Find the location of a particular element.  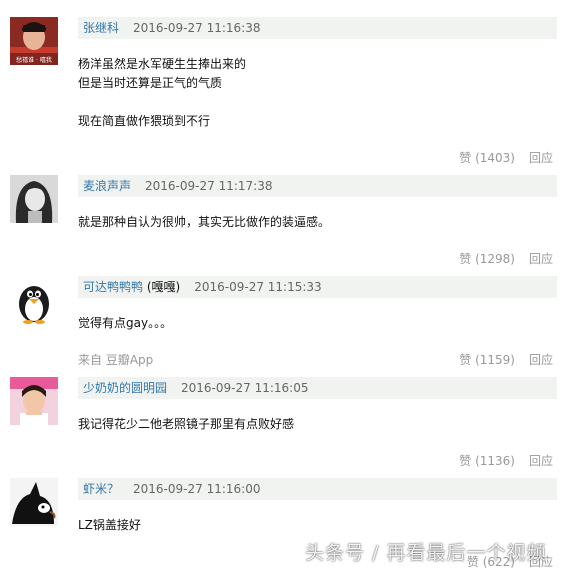

watermark: 头条号 / 再看最后一个视频 is located at coordinates (426, 553).